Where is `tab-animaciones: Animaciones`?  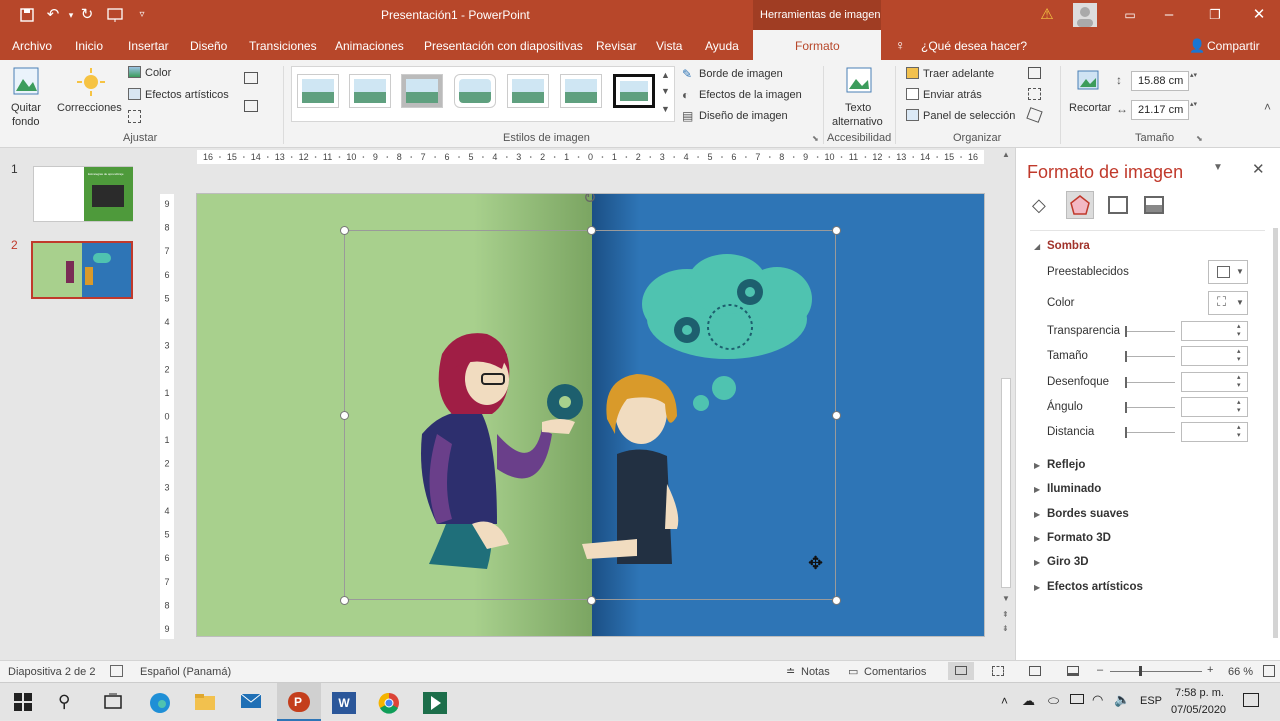 tab-animaciones: Animaciones is located at coordinates (369, 46).